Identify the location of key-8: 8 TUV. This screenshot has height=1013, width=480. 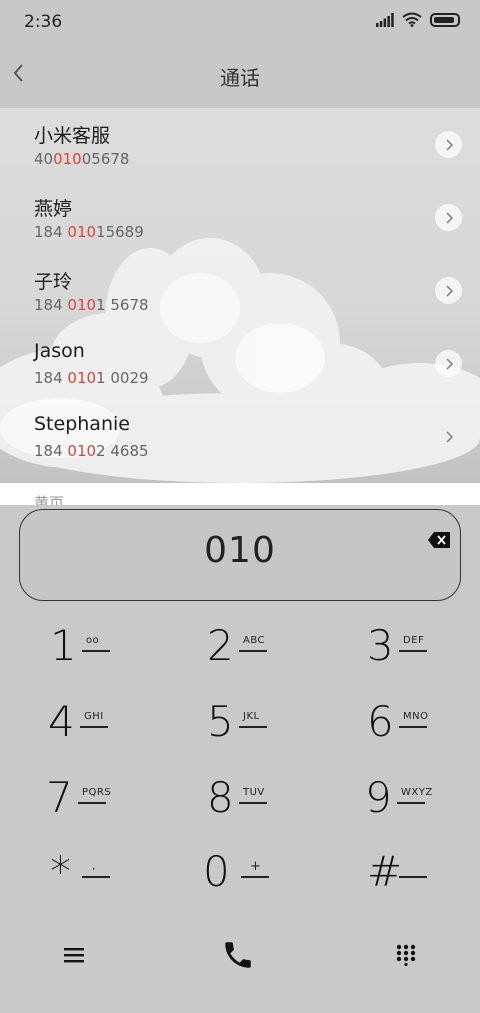
(277, 808).